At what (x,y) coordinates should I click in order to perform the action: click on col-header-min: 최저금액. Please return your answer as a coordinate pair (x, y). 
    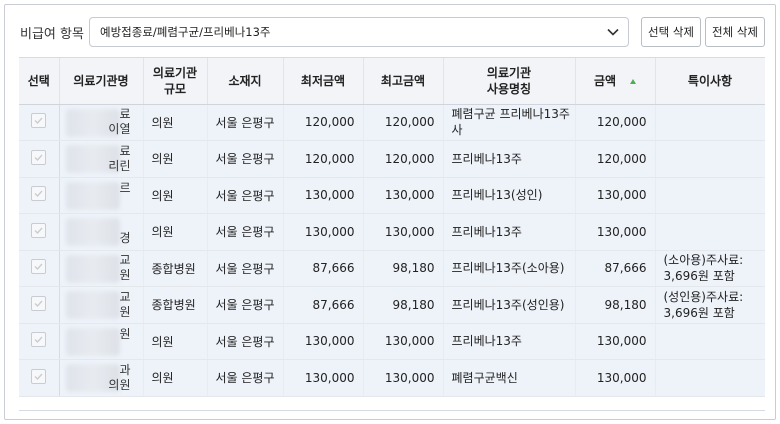
    Looking at the image, I should click on (323, 81).